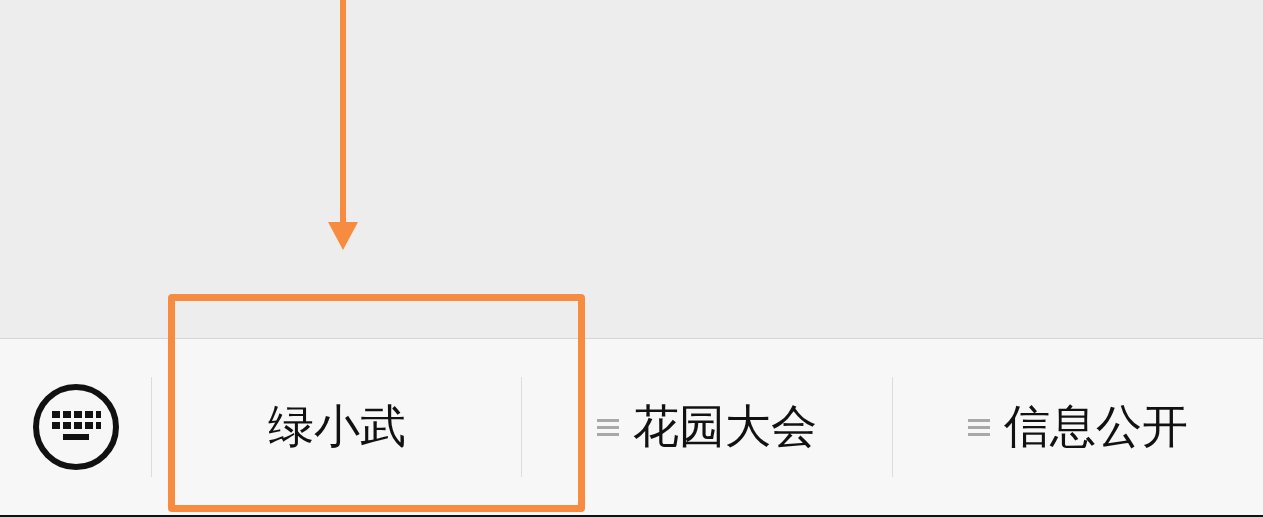  I want to click on menu-item: 花园大会, so click(707, 427).